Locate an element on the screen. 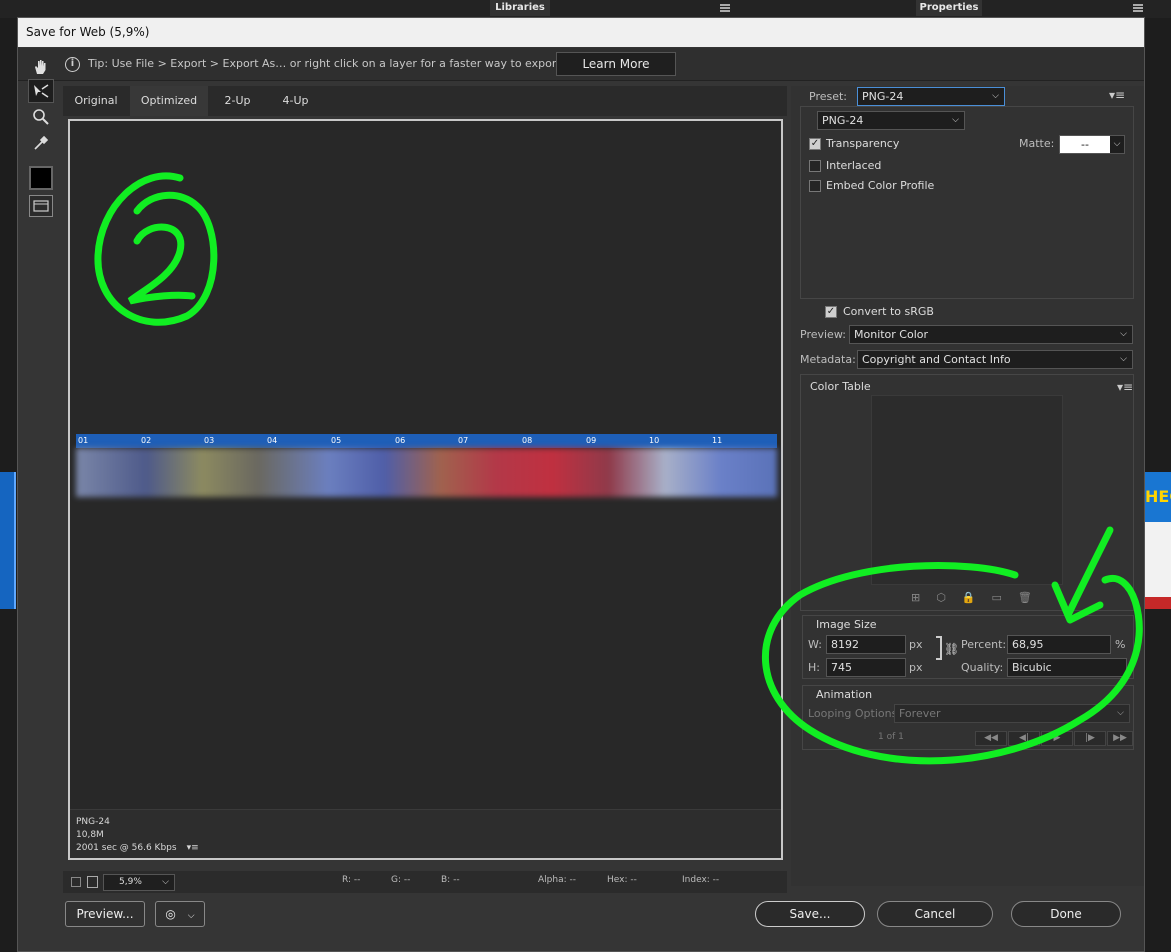 The width and height of the screenshot is (1171, 952). interlaced-label: Interlaced is located at coordinates (854, 165).